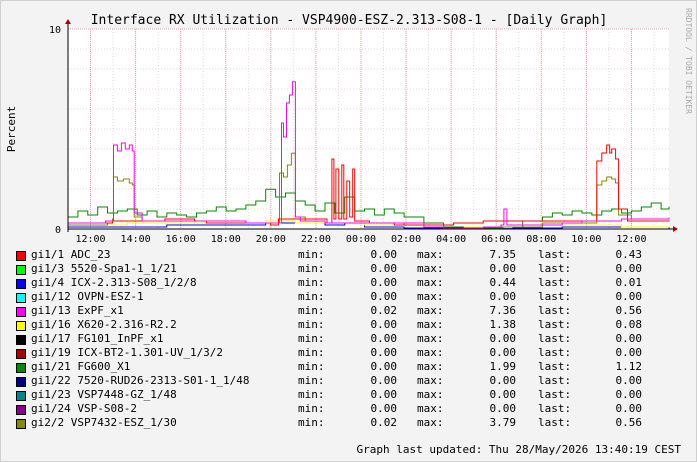 The image size is (697, 462). What do you see at coordinates (11, 129) in the screenshot?
I see `y-axis-label: Percent` at bounding box center [11, 129].